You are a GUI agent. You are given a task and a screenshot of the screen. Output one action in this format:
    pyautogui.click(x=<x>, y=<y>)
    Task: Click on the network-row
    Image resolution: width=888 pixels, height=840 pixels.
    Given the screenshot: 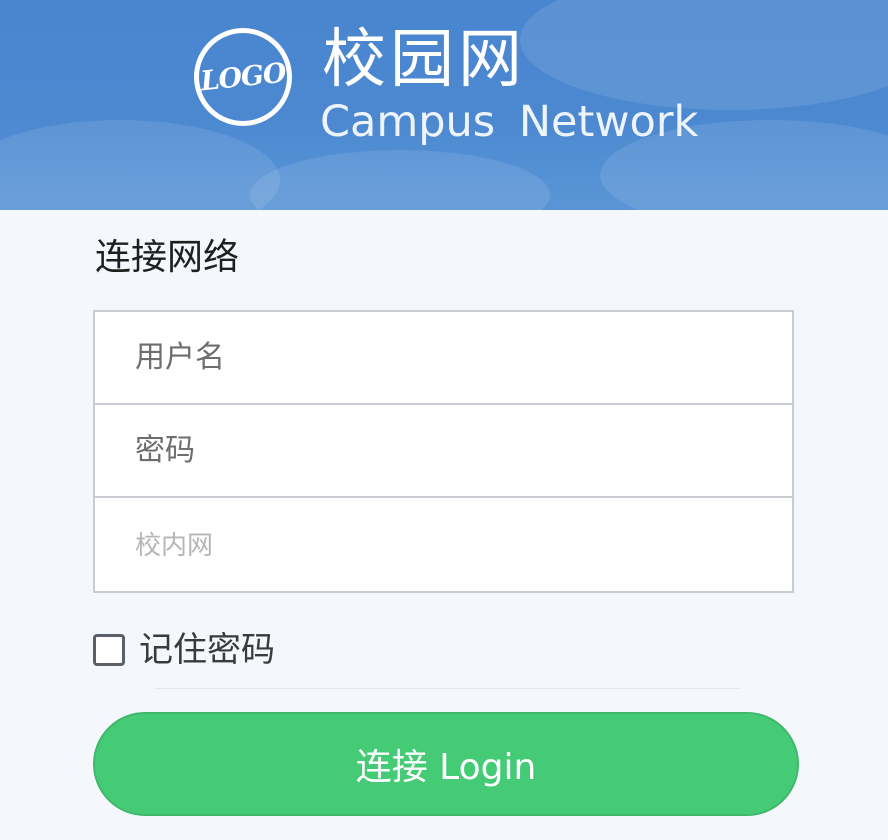 What is the action you would take?
    pyautogui.click(x=443, y=544)
    